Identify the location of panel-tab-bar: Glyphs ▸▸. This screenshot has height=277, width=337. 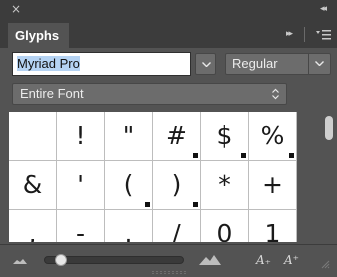
(168, 34).